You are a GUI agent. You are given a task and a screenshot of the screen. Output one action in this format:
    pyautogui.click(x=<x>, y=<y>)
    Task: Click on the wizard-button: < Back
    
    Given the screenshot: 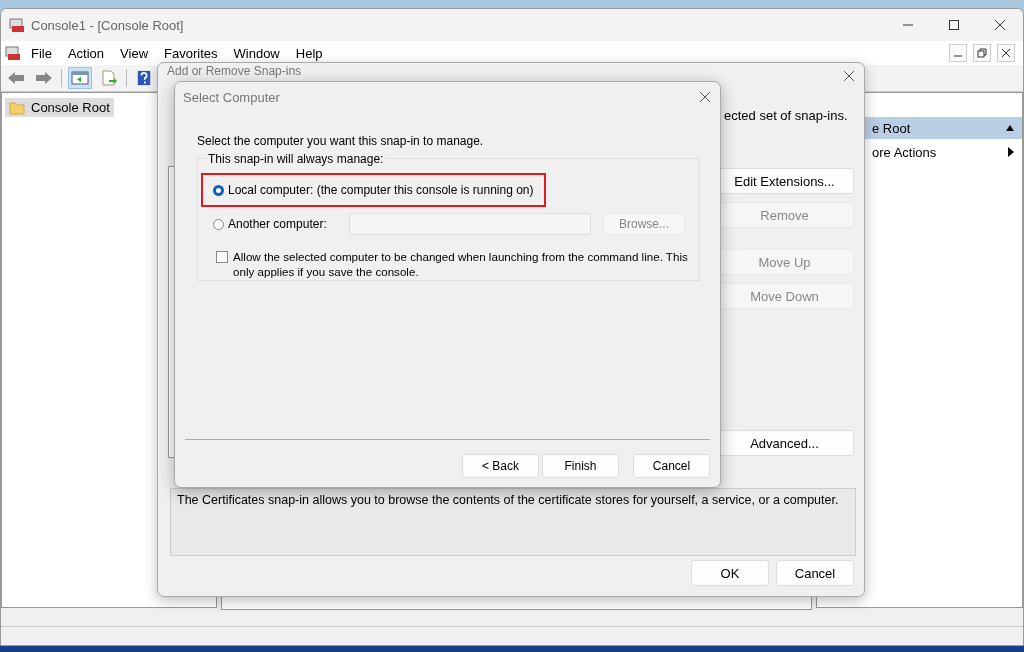 What is the action you would take?
    pyautogui.click(x=500, y=466)
    